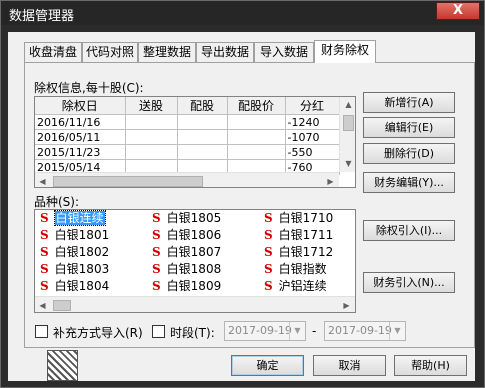  I want to click on list-item: S 白银1807, so click(186, 252).